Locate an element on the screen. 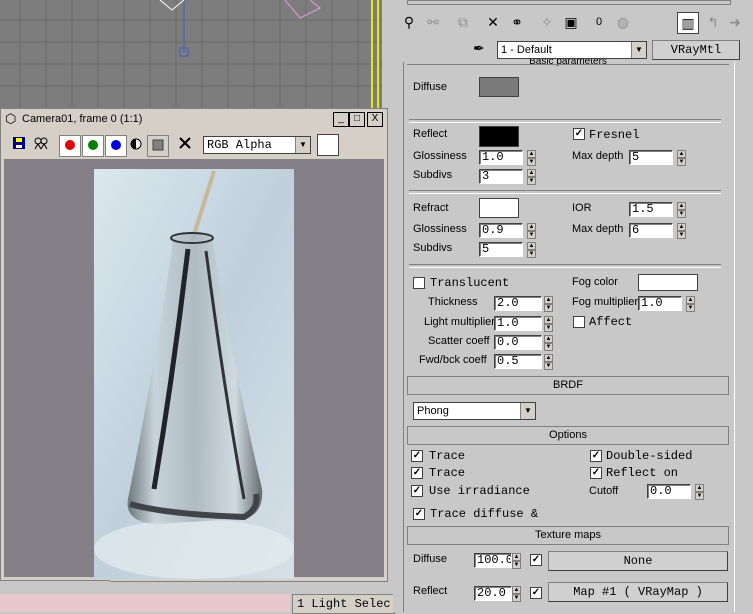 This screenshot has height=614, width=753. brdf-rollout-header: BRDF is located at coordinates (568, 385).